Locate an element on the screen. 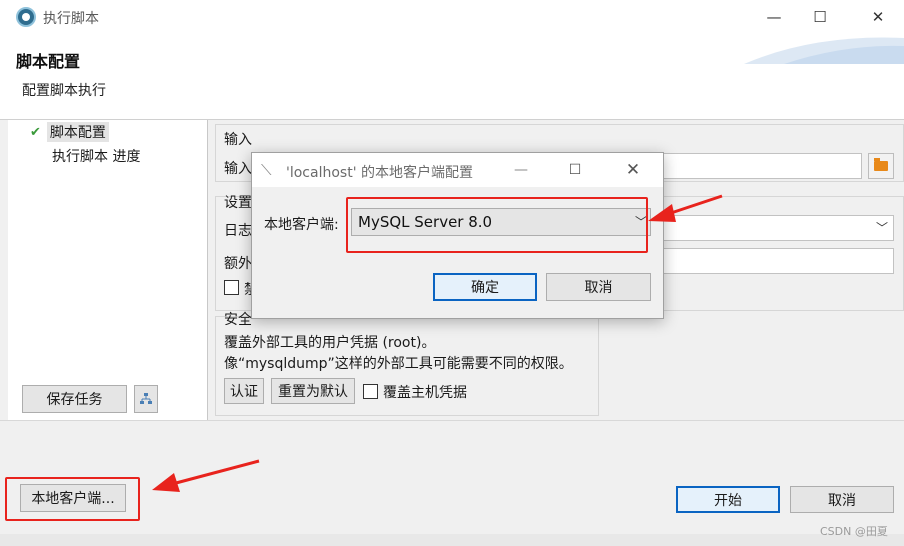  watermark: CSDN @田夏 is located at coordinates (854, 531).